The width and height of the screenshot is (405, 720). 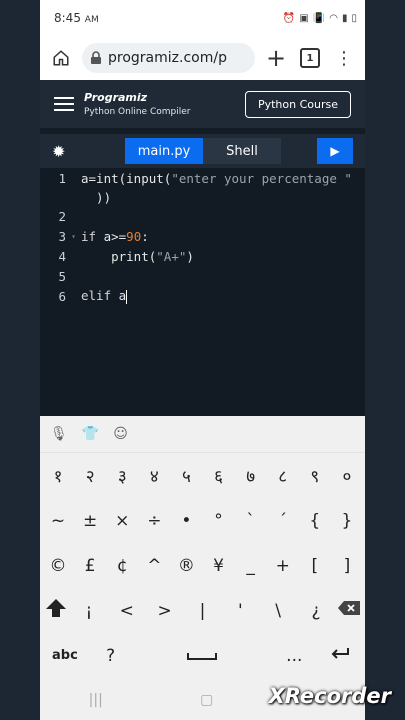 I want to click on abc-key: abc, so click(x=65, y=655).